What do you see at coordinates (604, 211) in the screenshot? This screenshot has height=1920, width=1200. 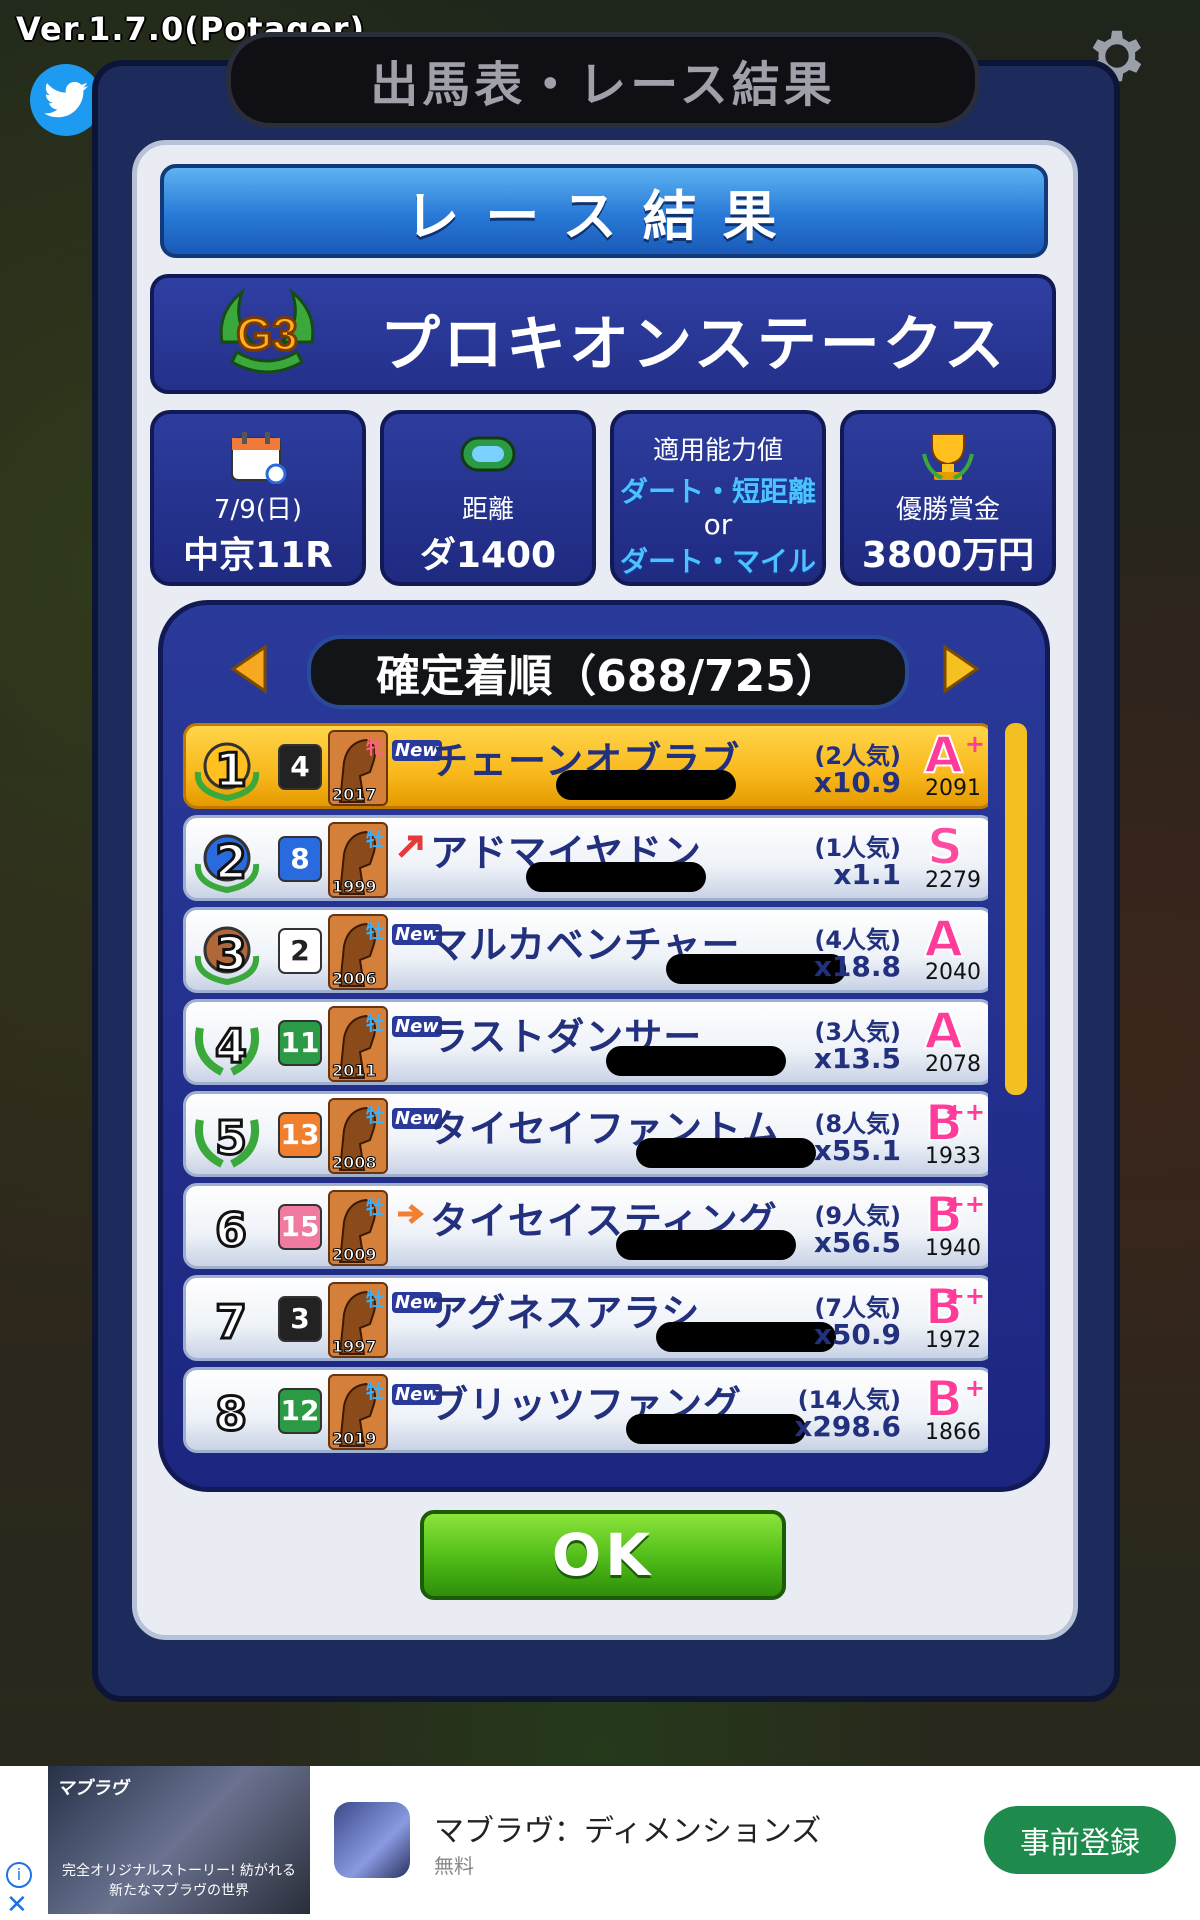 I see `result-banner: レース結果` at bounding box center [604, 211].